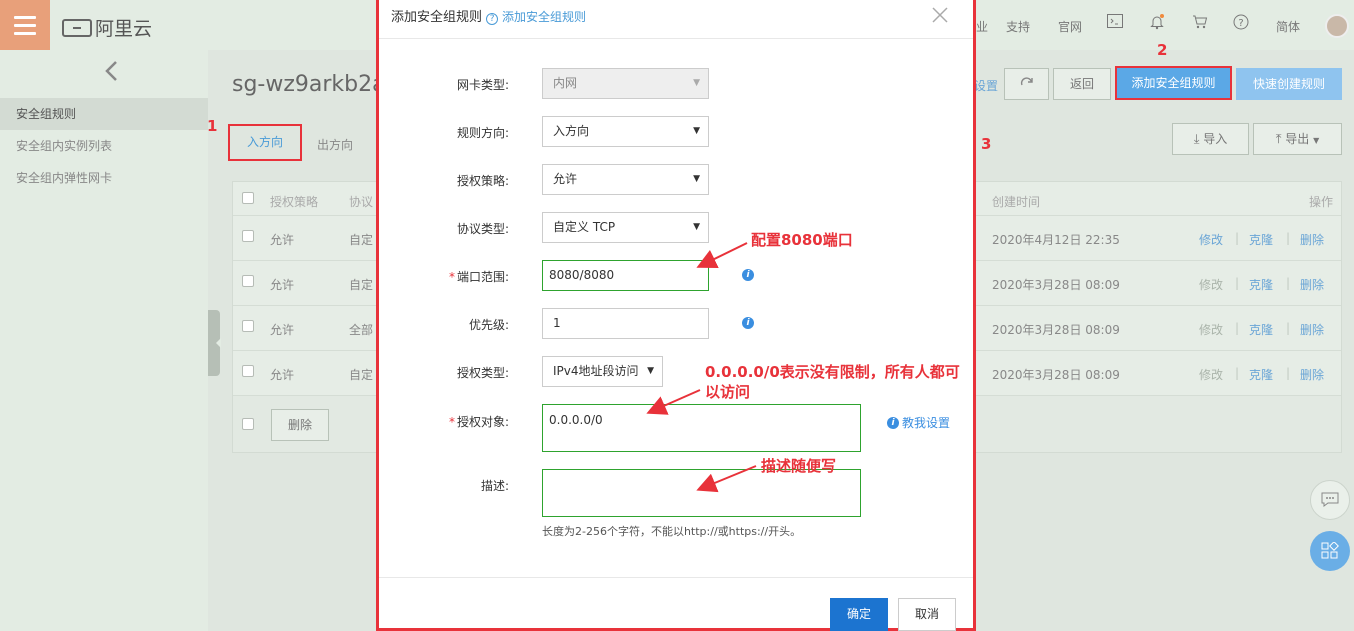  Describe the element at coordinates (722, 255) in the screenshot. I see `port-arrow` at that location.